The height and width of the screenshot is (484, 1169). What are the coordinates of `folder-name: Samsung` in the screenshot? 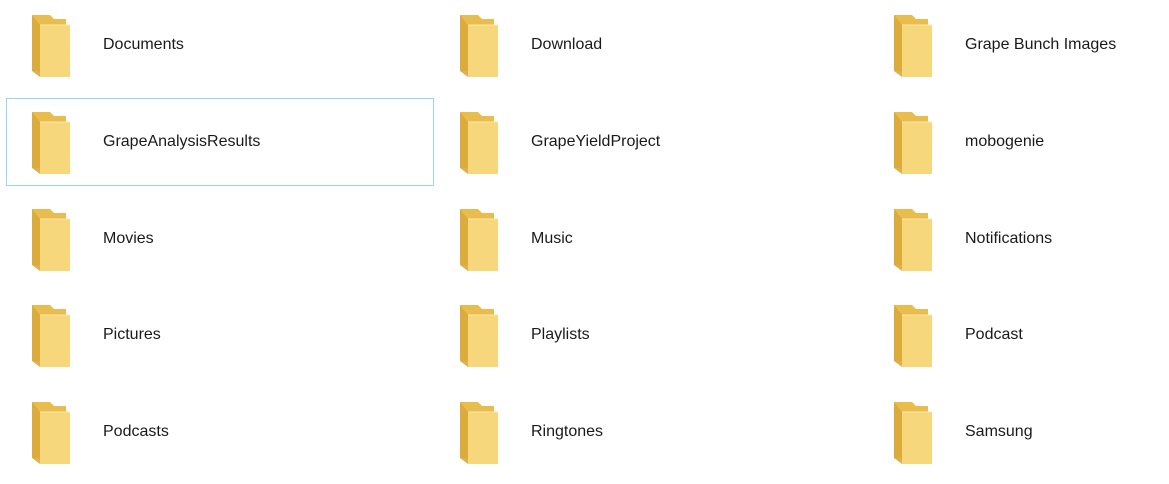 It's located at (999, 432).